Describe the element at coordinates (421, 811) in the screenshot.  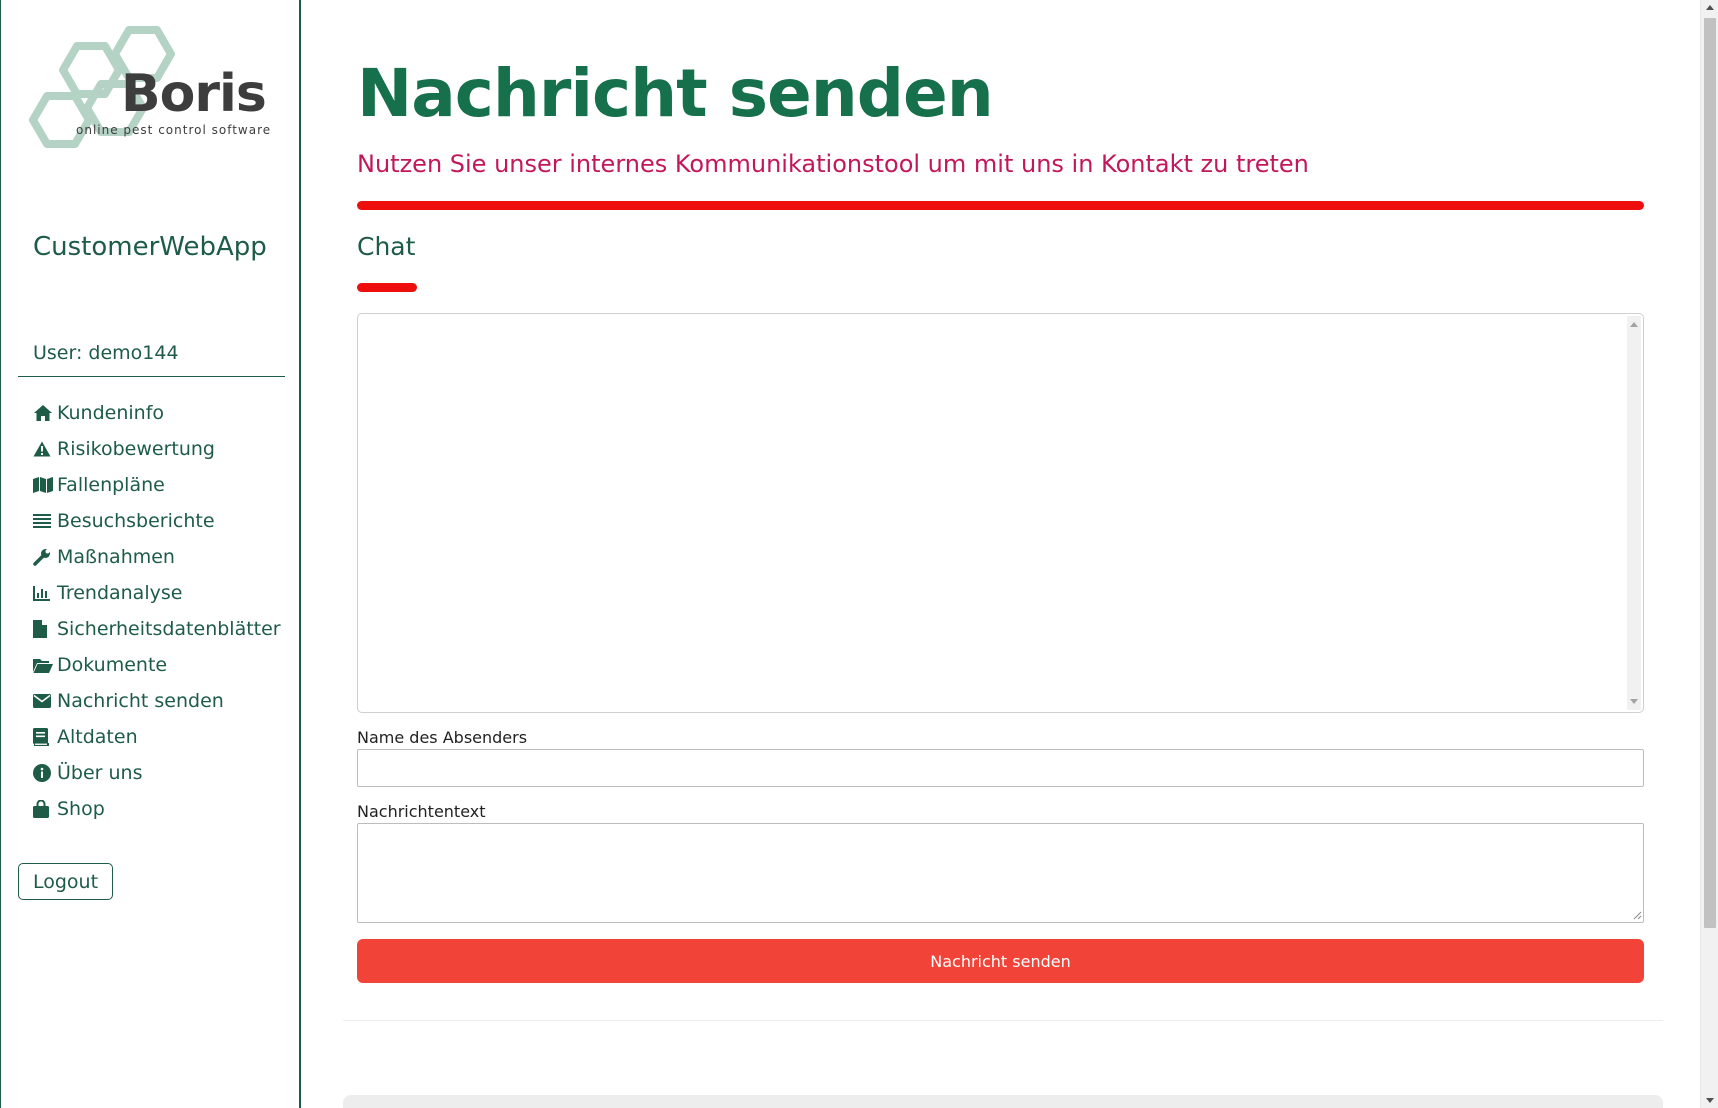
I see `message-text-label: Nachrichtentext` at that location.